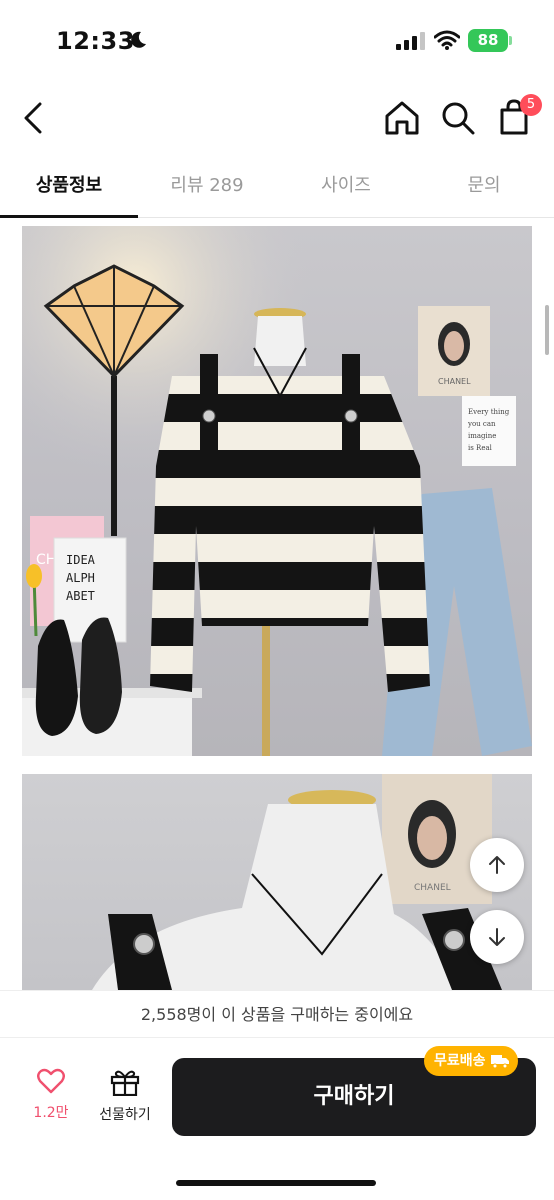 The width and height of the screenshot is (554, 1200). I want to click on truck-icon, so click(499, 1062).